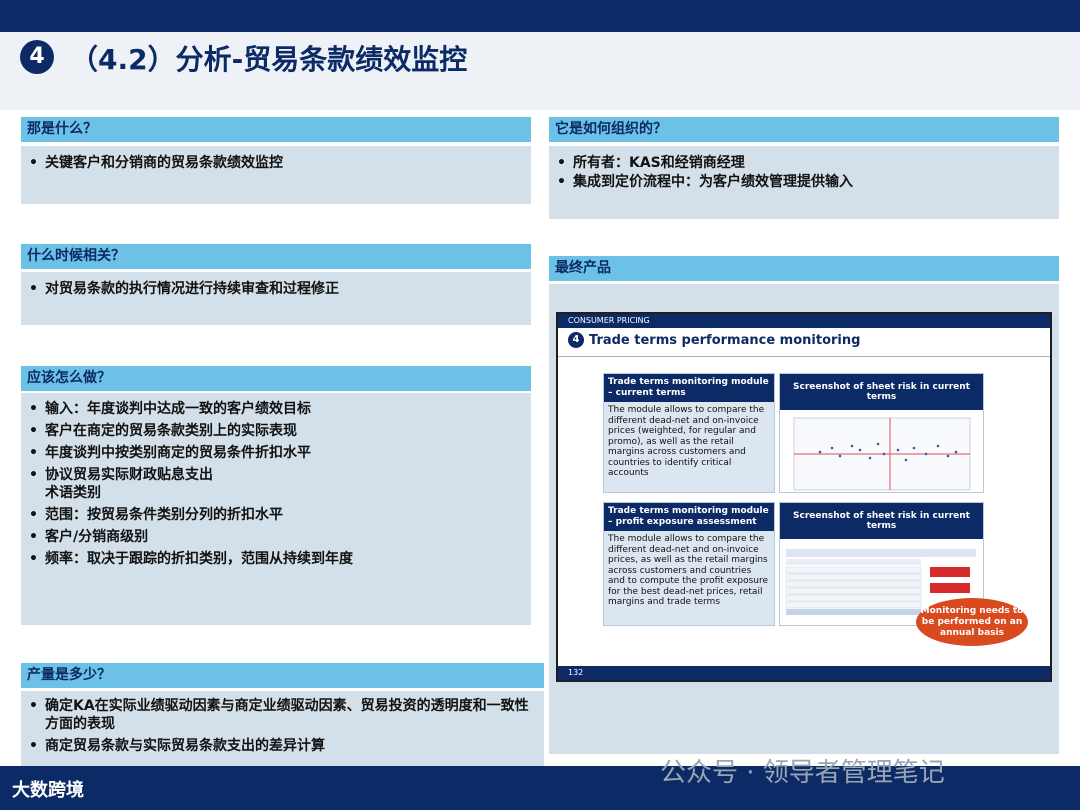 This screenshot has height=810, width=1080. I want to click on preview-divider, so click(804, 356).